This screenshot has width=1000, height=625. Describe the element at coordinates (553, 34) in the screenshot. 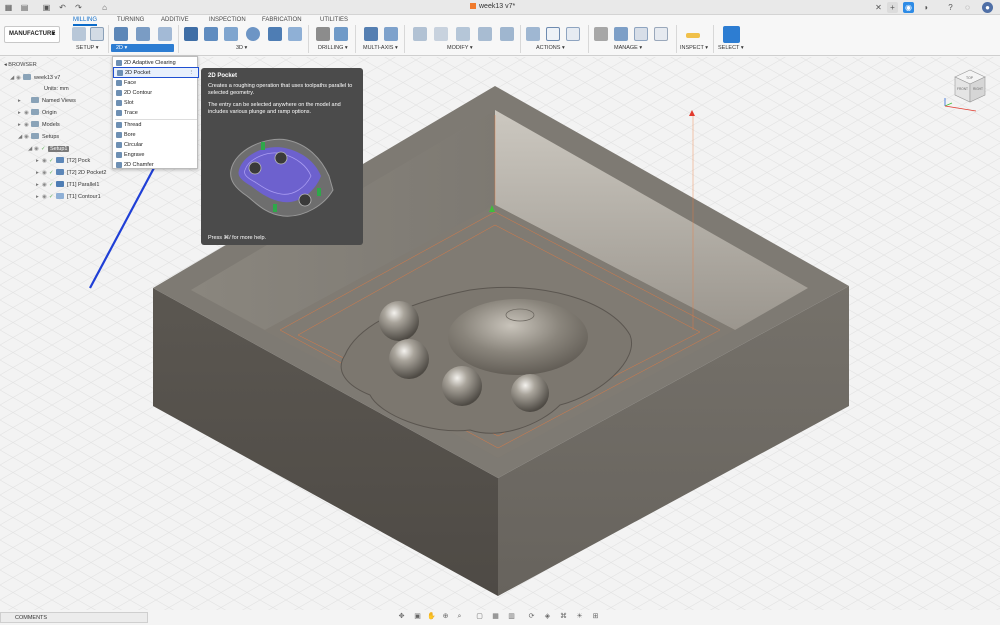

I see `post-process-icon` at that location.